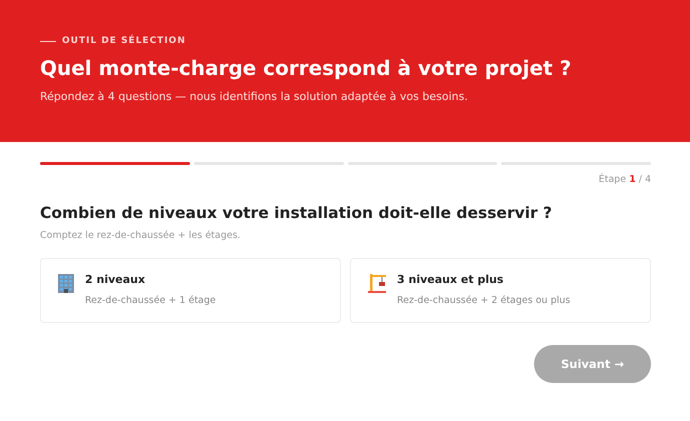 Image resolution: width=690 pixels, height=421 pixels. I want to click on option-card: 3 niveaux et plus Rez-de-chaussée + 2 étages ou plus, so click(500, 290).